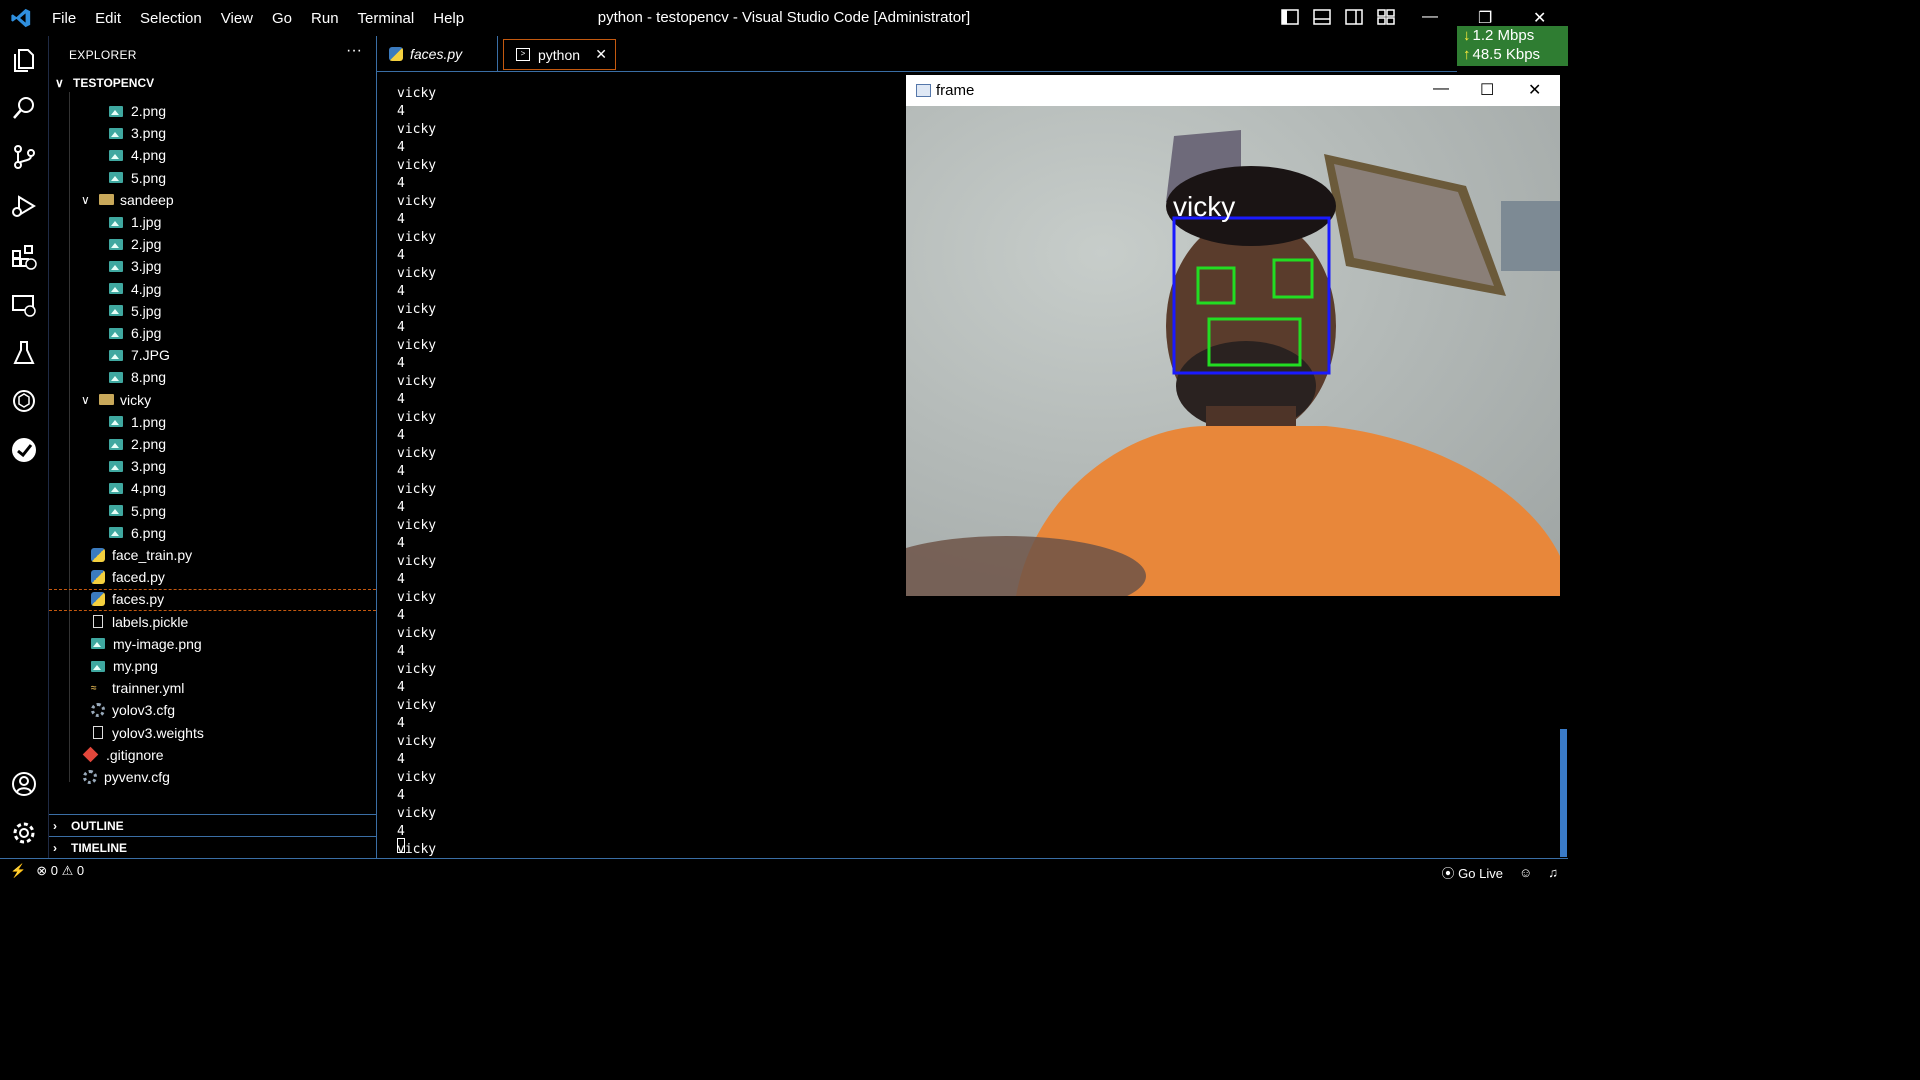 The image size is (1920, 1080). Describe the element at coordinates (127, 200) in the screenshot. I see `tree-folder: ∨ sandeep` at that location.